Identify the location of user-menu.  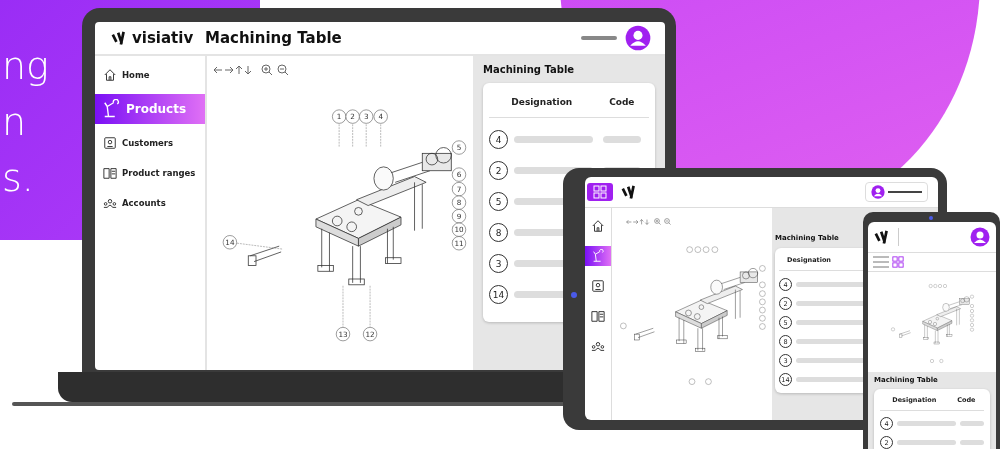
(896, 192).